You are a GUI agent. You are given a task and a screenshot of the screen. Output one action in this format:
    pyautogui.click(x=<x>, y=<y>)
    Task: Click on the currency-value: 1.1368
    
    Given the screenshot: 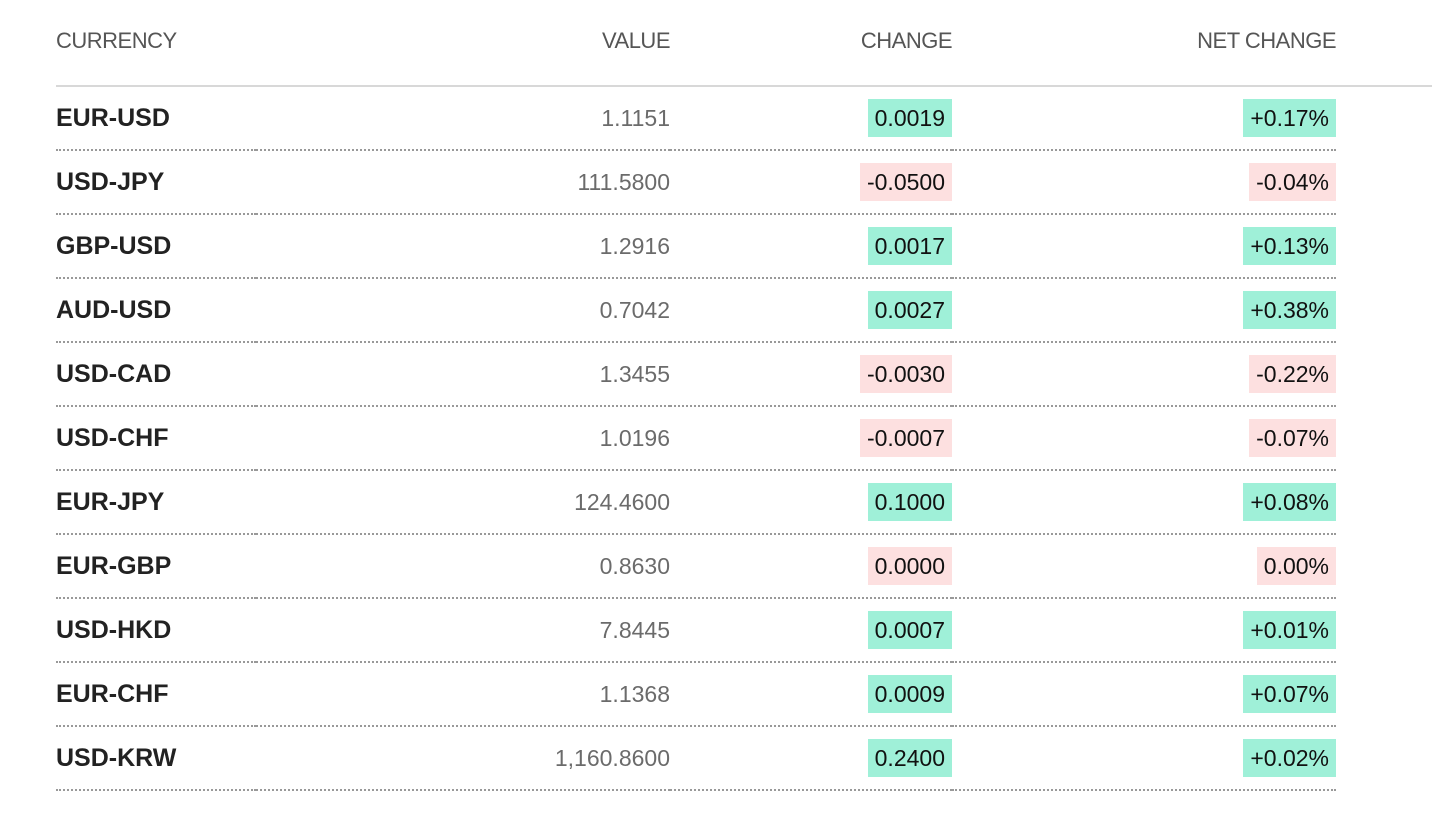 What is the action you would take?
    pyautogui.click(x=463, y=694)
    